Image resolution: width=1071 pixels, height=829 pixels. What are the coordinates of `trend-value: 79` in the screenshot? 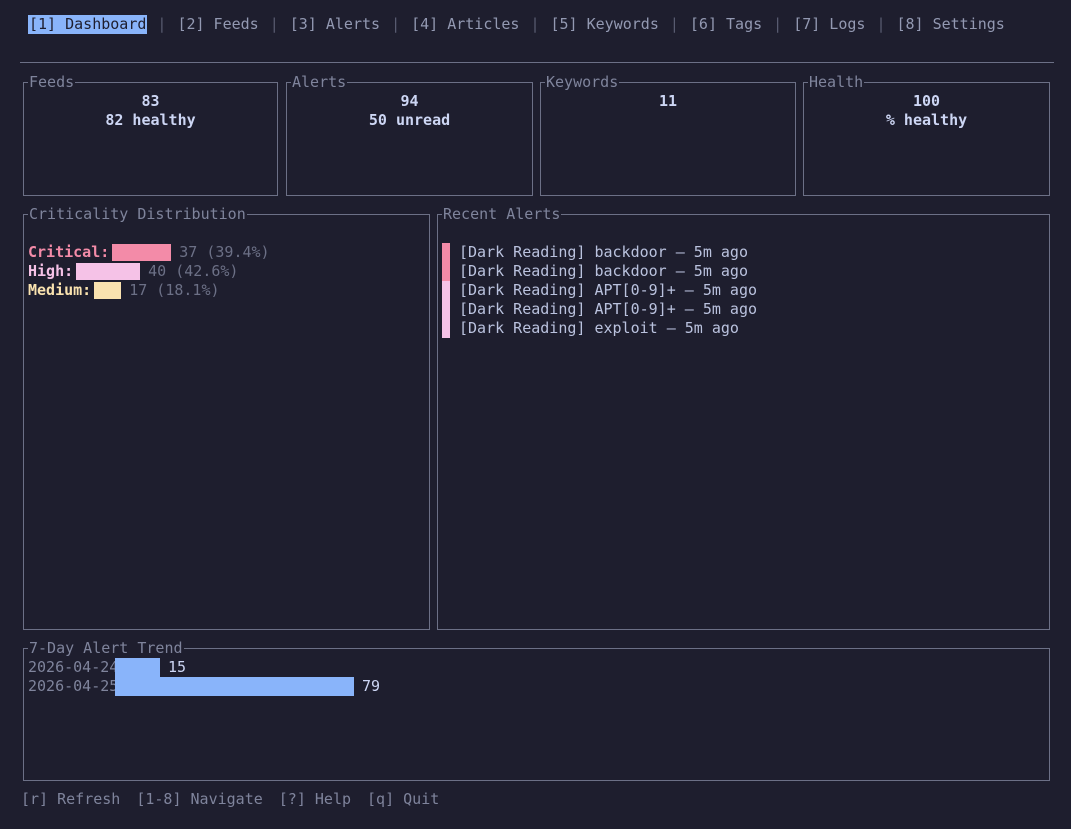 It's located at (371, 686).